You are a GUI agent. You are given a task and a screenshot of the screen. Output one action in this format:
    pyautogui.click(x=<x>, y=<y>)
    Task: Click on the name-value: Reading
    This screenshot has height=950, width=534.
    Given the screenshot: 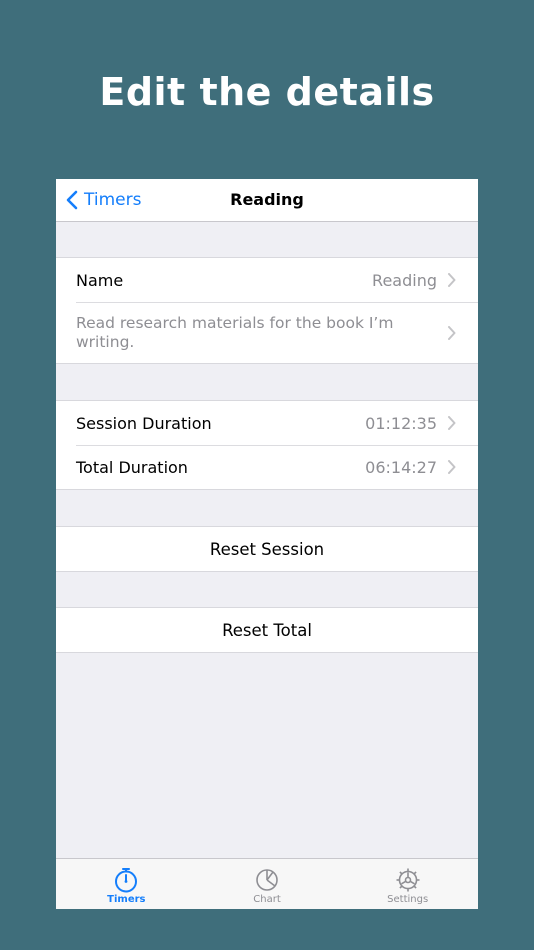 What is the action you would take?
    pyautogui.click(x=404, y=280)
    